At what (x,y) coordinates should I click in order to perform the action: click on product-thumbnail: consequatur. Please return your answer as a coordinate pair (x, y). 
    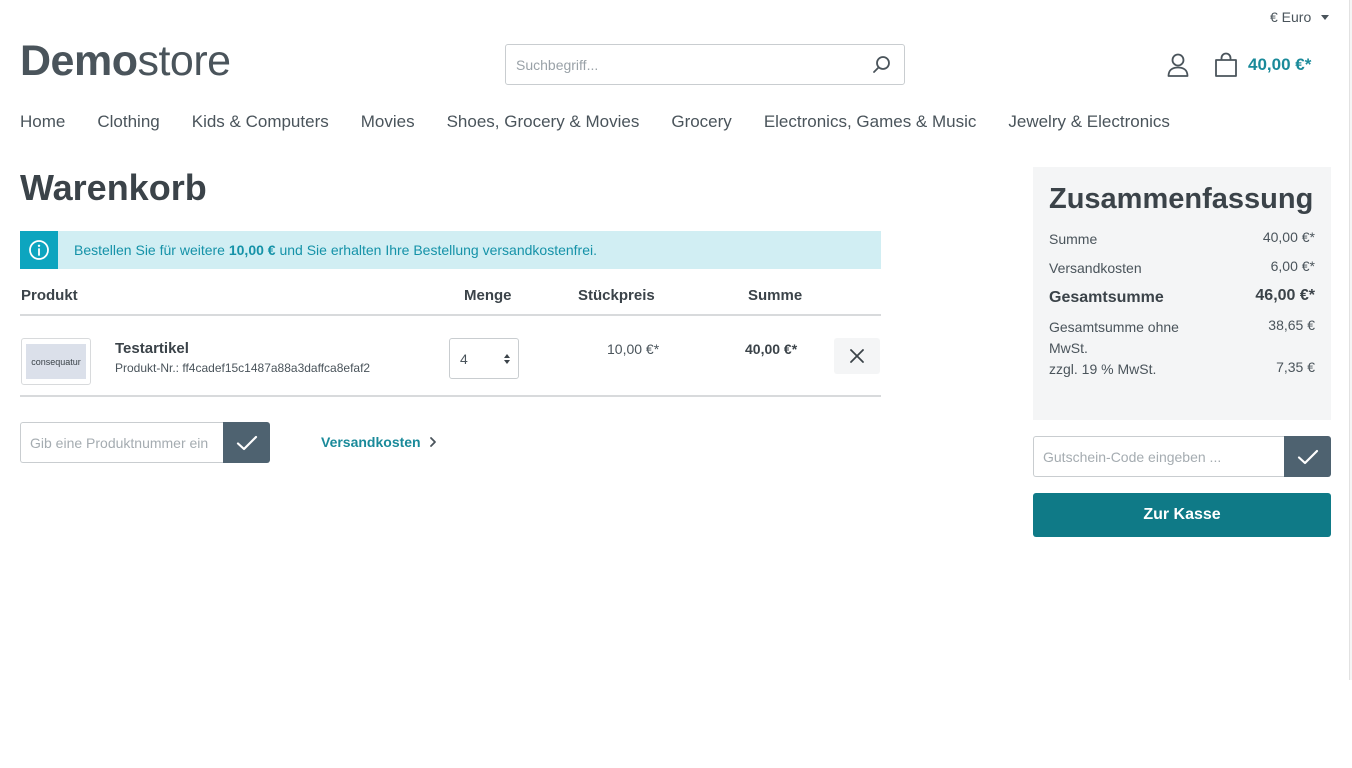
    Looking at the image, I should click on (56, 361).